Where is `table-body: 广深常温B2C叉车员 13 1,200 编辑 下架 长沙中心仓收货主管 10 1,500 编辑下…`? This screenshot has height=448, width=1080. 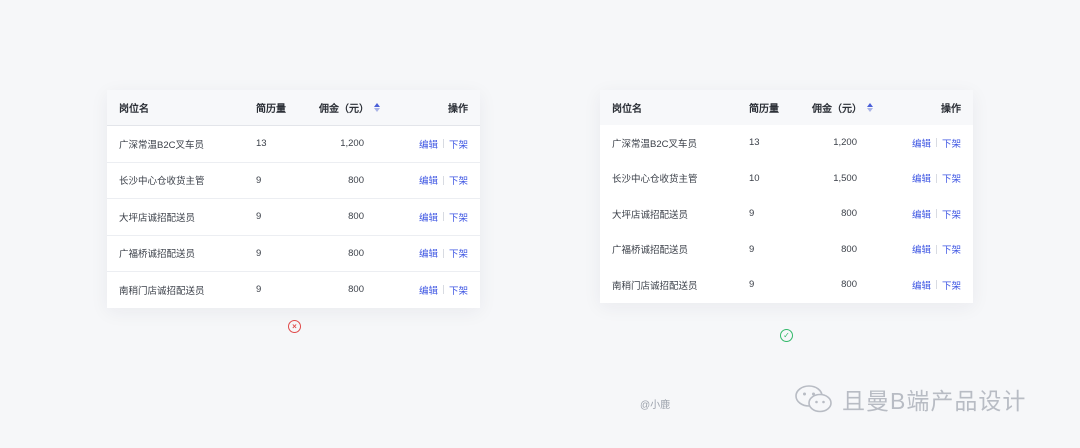 table-body: 广深常温B2C叉车员 13 1,200 编辑 下架 长沙中心仓收货主管 10 1,500 编辑下… is located at coordinates (786, 214).